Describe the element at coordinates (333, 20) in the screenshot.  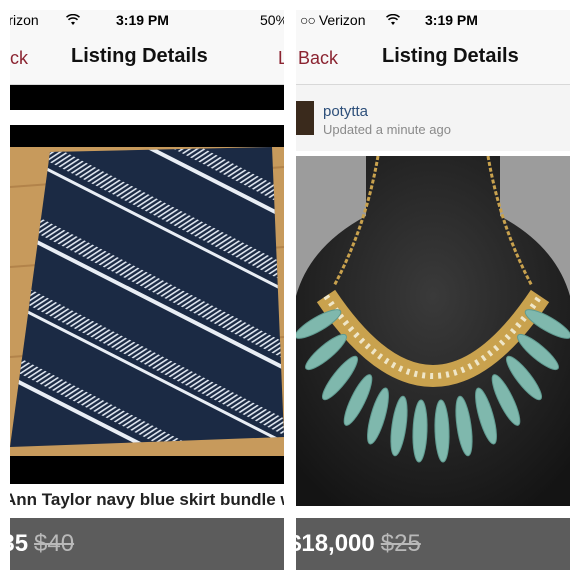
I see `carrier-label: ○○ Verizon` at that location.